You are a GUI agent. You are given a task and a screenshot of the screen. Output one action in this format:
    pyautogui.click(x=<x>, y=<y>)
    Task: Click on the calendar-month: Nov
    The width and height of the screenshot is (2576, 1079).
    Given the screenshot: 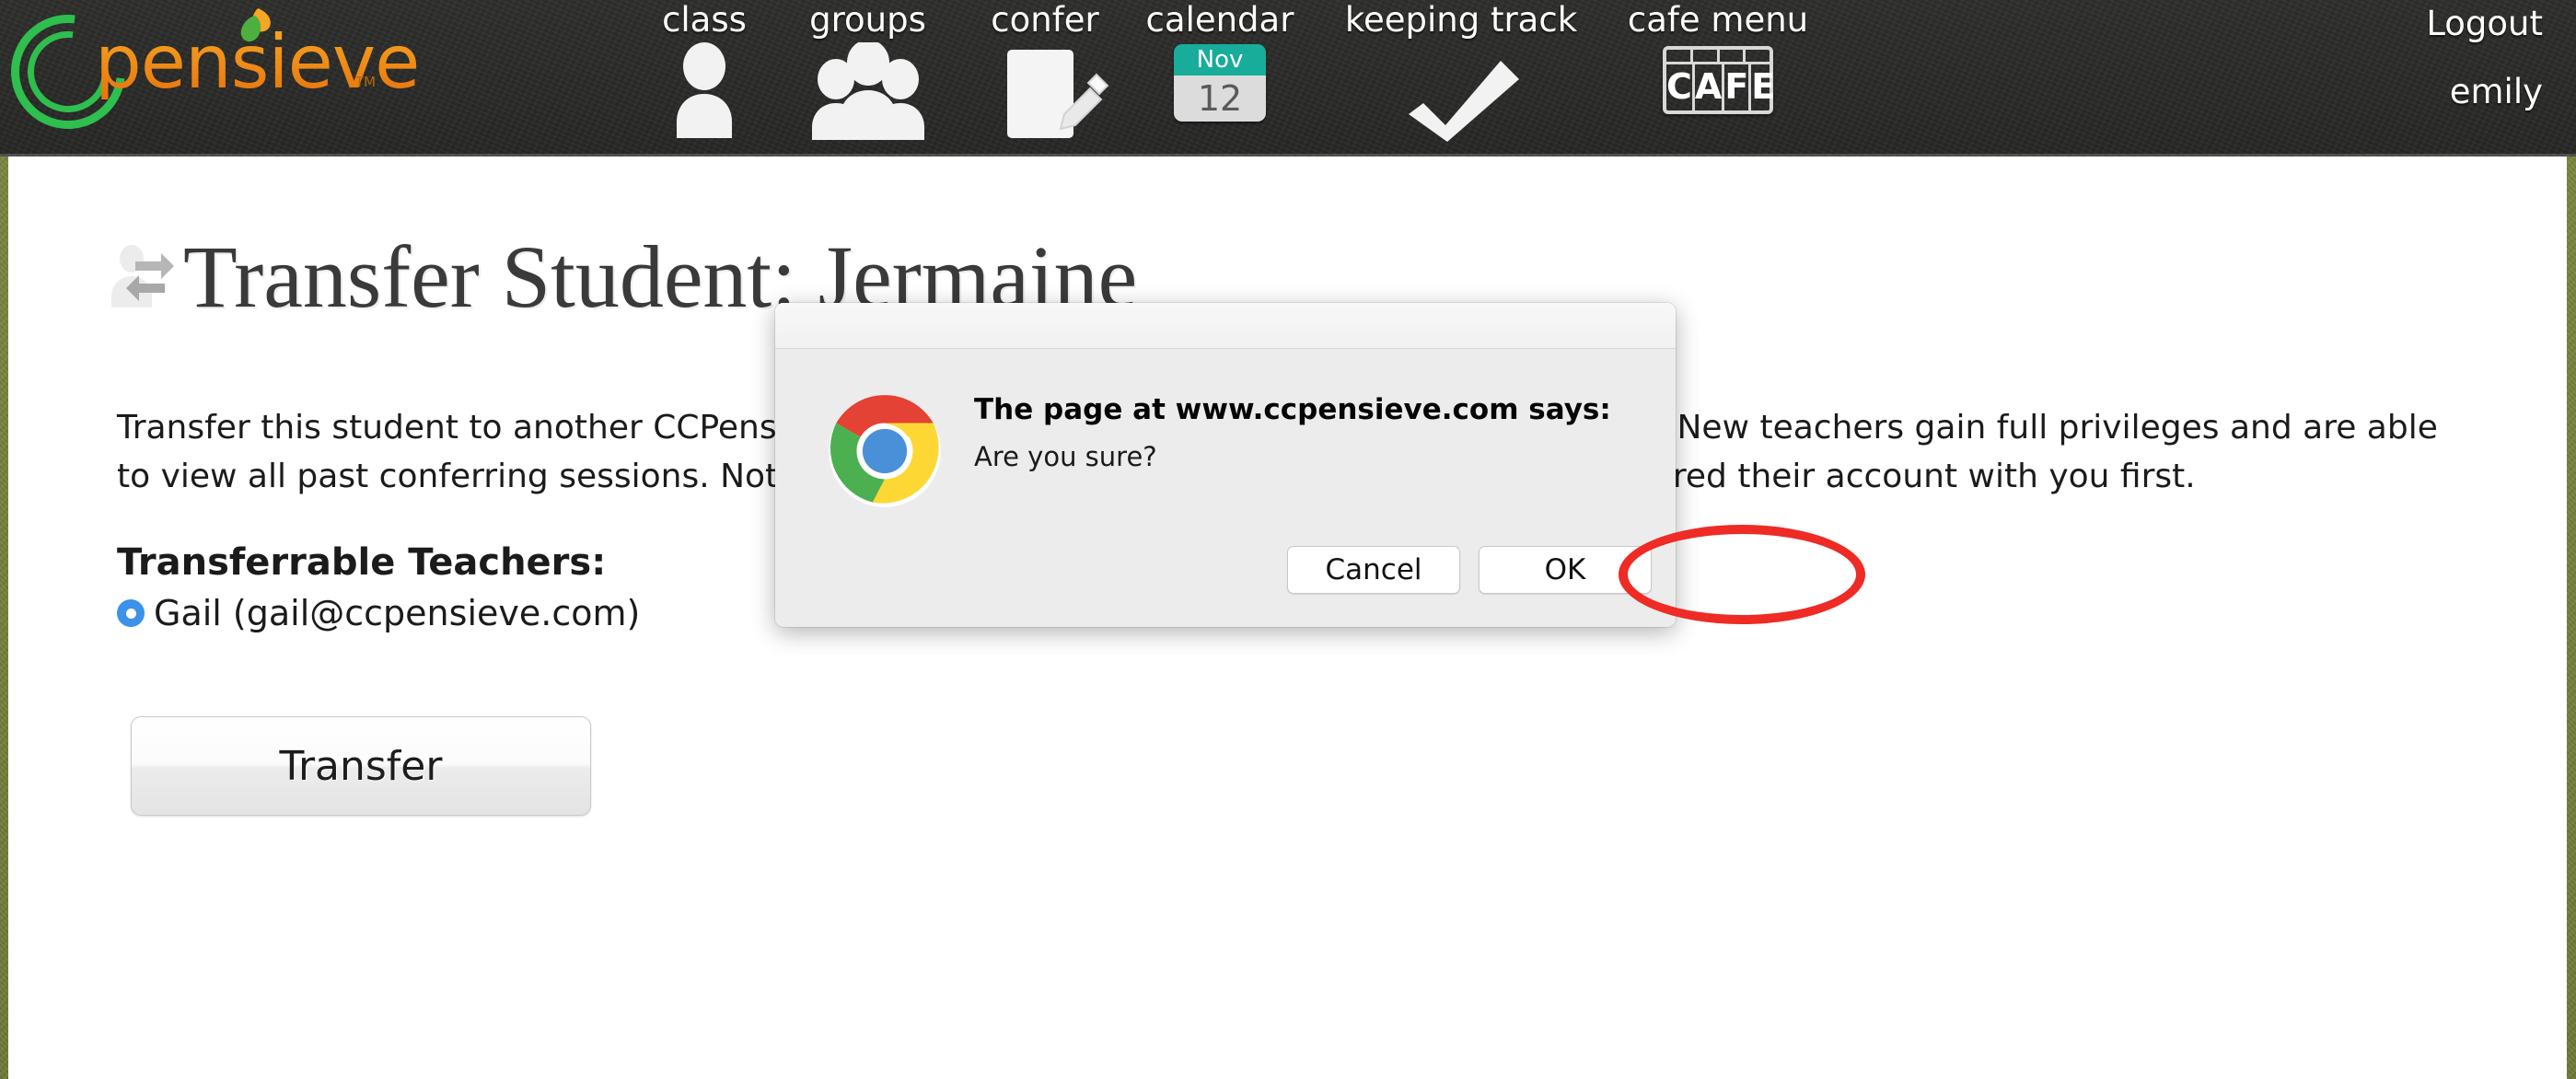 What is the action you would take?
    pyautogui.click(x=1220, y=60)
    